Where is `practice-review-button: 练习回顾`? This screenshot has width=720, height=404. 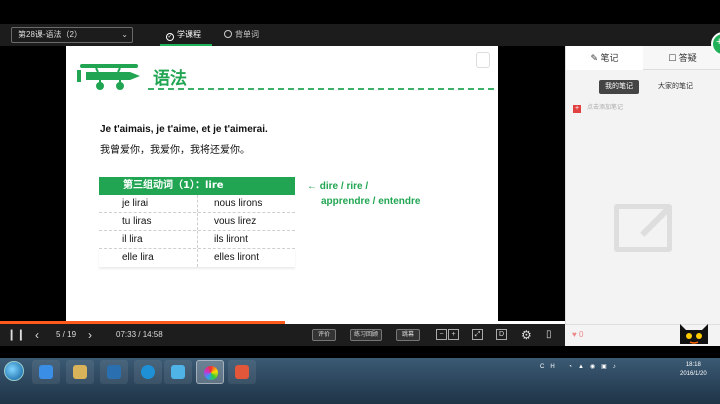
practice-review-button: 练习回顾 is located at coordinates (366, 335).